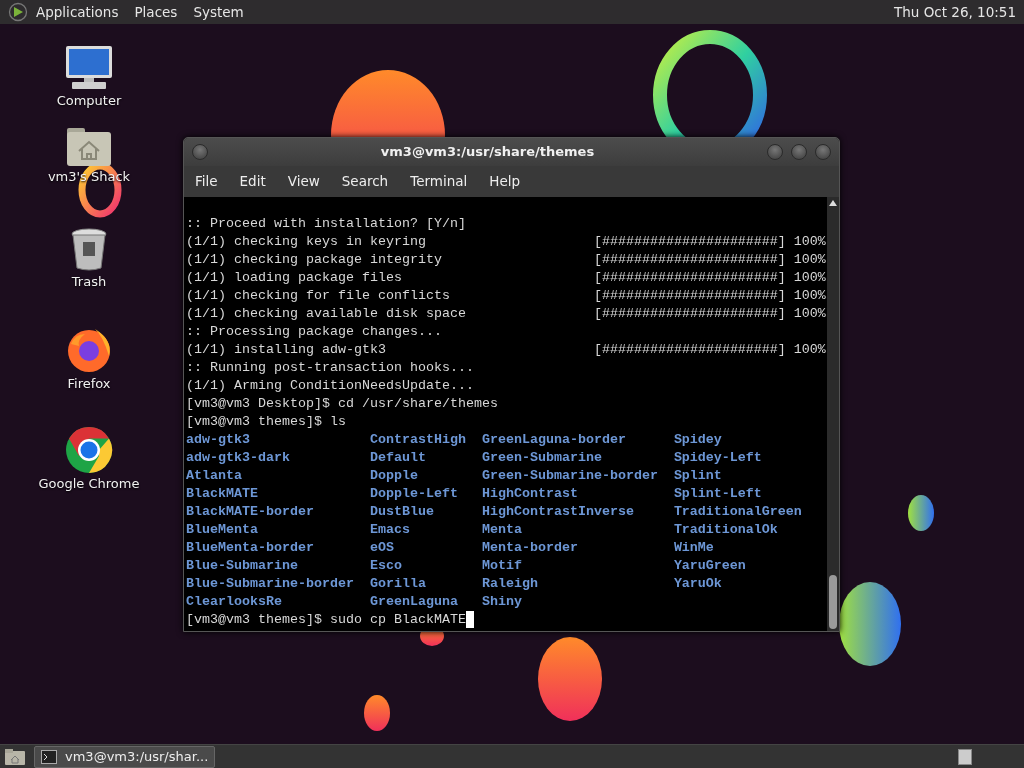 The height and width of the screenshot is (768, 1024). What do you see at coordinates (965, 756) in the screenshot?
I see `workspace-switcher` at bounding box center [965, 756].